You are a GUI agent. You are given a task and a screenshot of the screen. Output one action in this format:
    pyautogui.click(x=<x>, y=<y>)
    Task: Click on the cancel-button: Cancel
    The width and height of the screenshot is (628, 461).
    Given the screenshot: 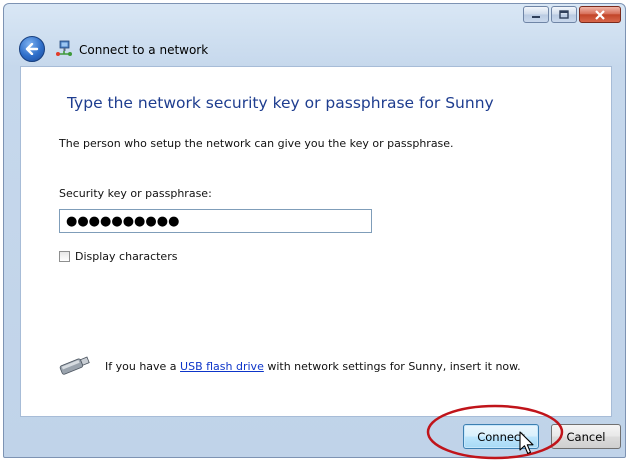 What is the action you would take?
    pyautogui.click(x=586, y=436)
    